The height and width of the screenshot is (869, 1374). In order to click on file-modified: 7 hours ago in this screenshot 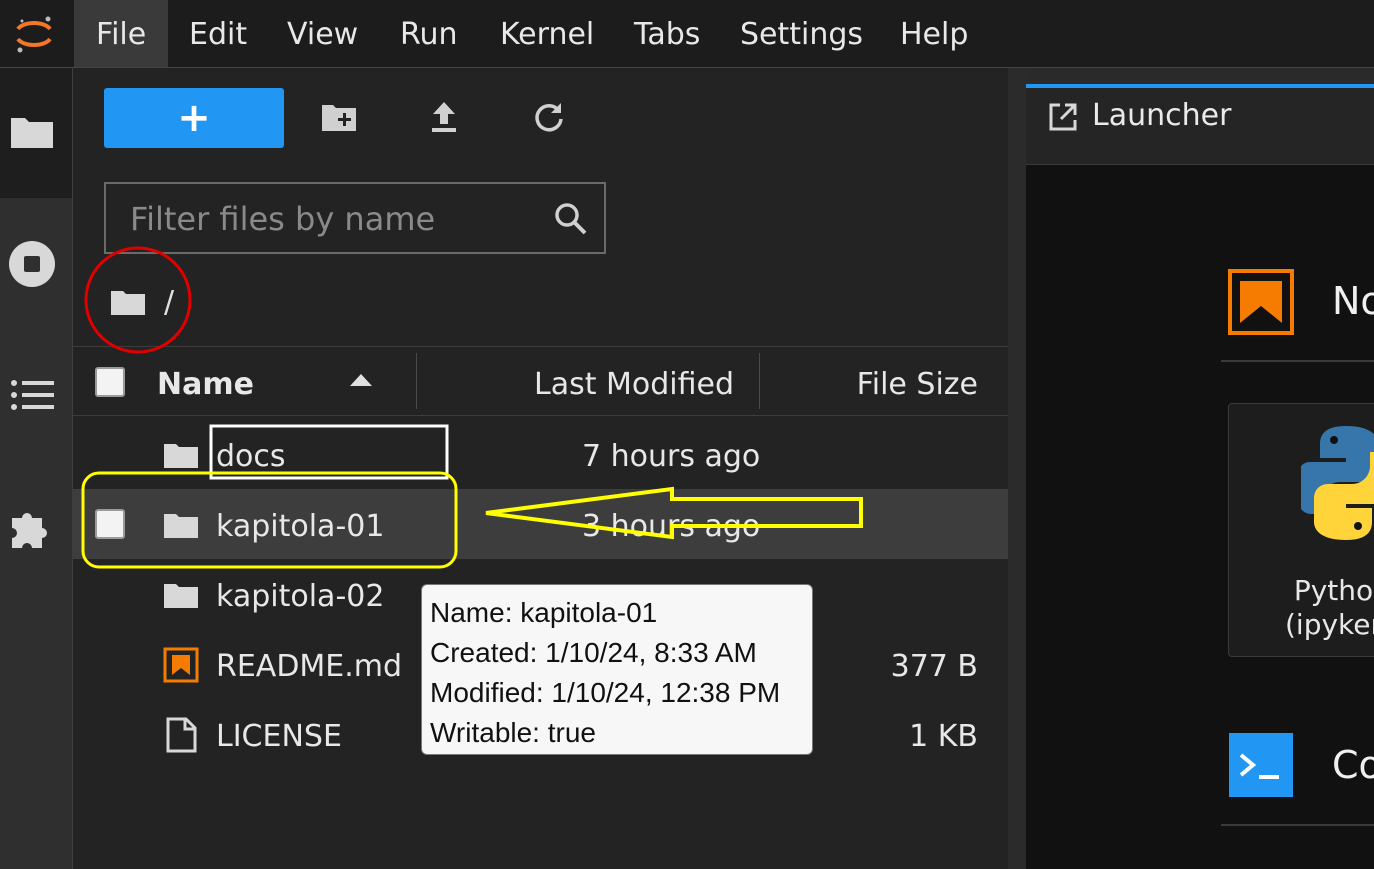, I will do `click(671, 456)`.